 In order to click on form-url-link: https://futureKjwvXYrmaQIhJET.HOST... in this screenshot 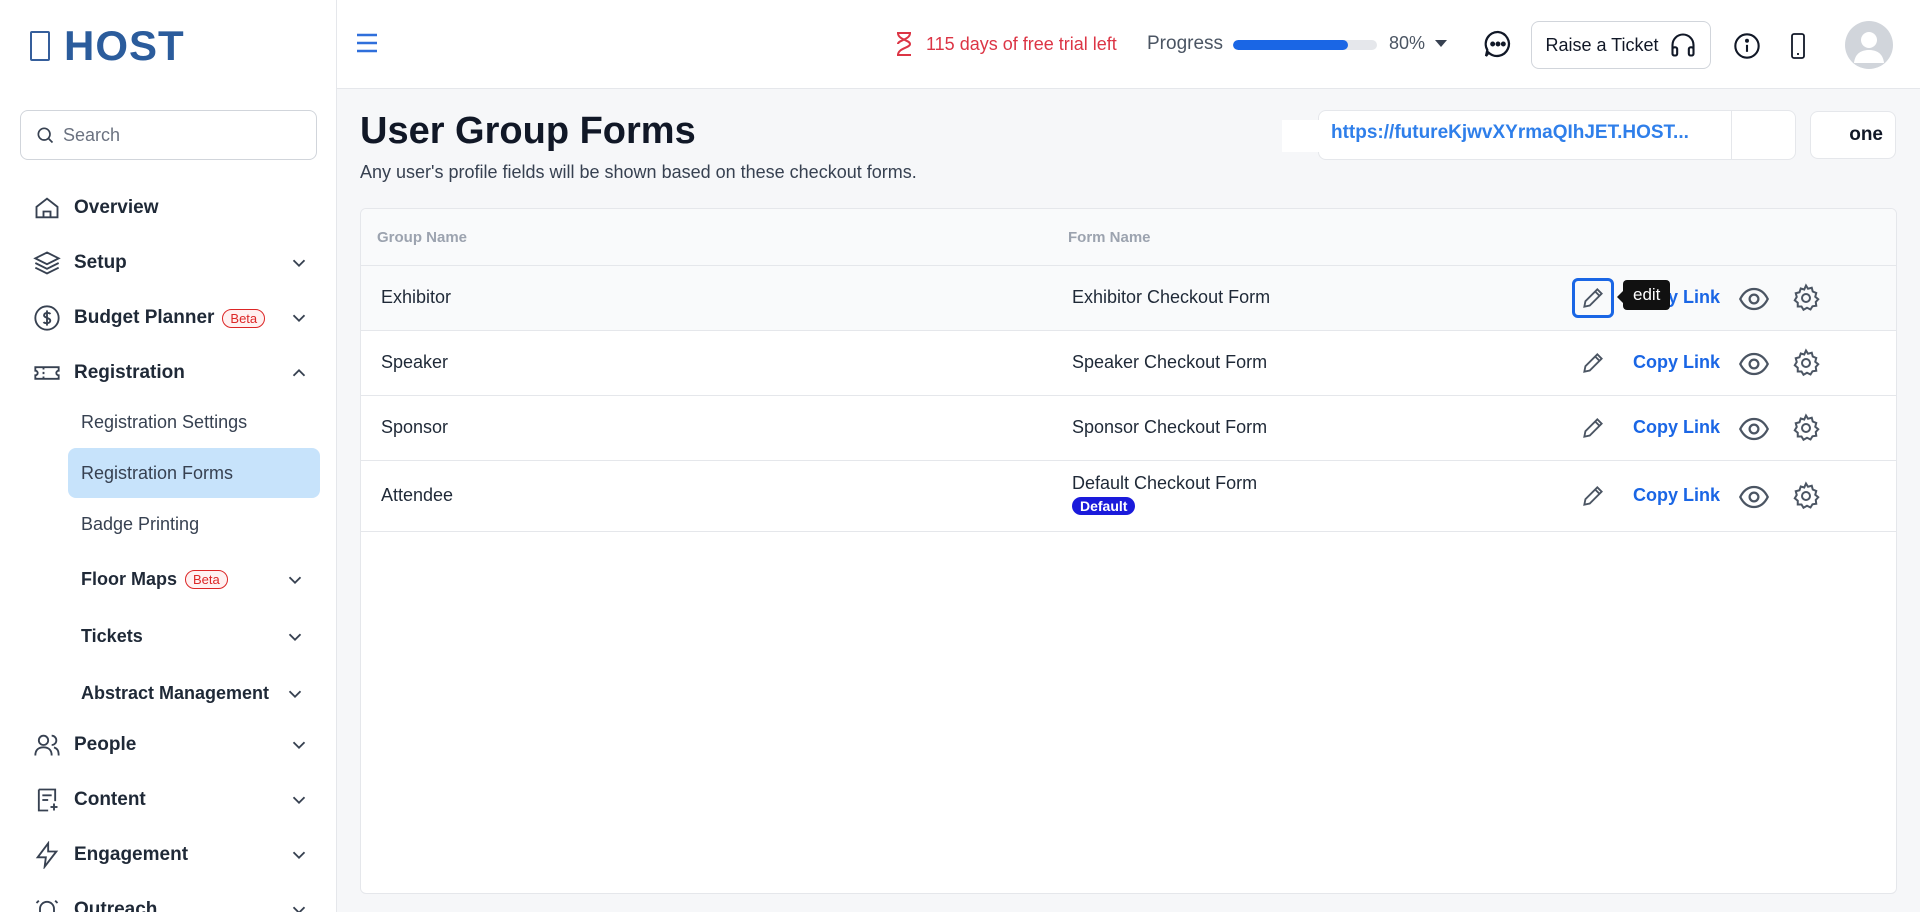, I will do `click(1510, 133)`.